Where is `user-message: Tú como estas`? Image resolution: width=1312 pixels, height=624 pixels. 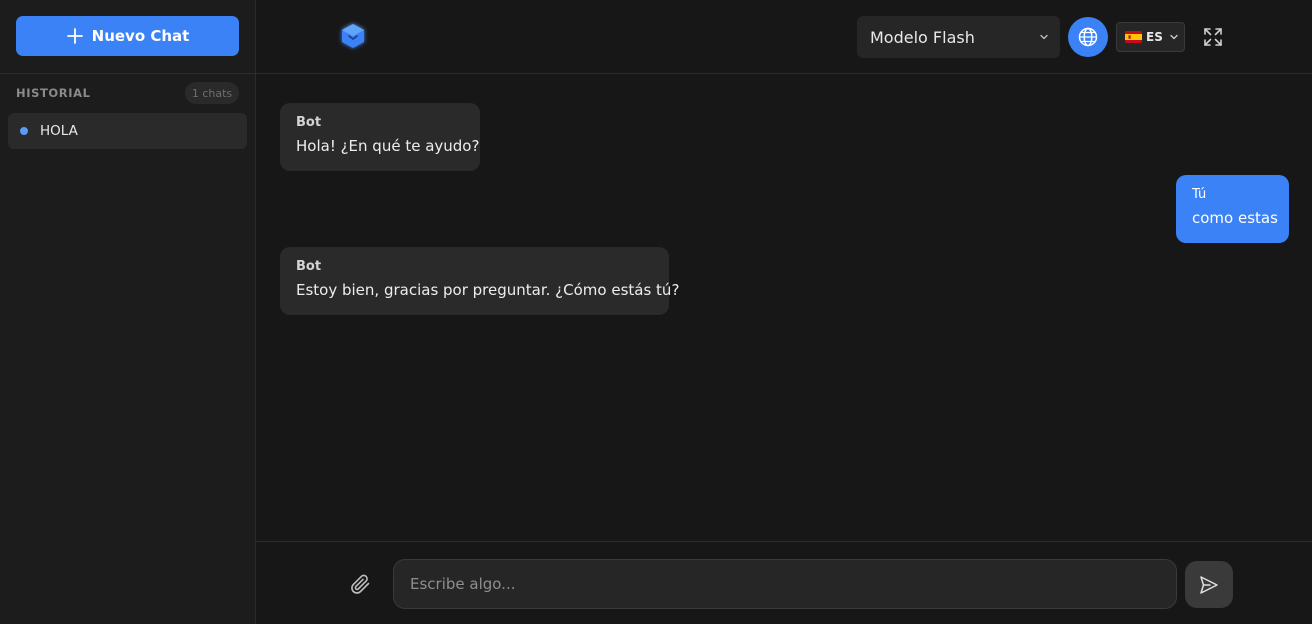 user-message: Tú como estas is located at coordinates (1232, 209).